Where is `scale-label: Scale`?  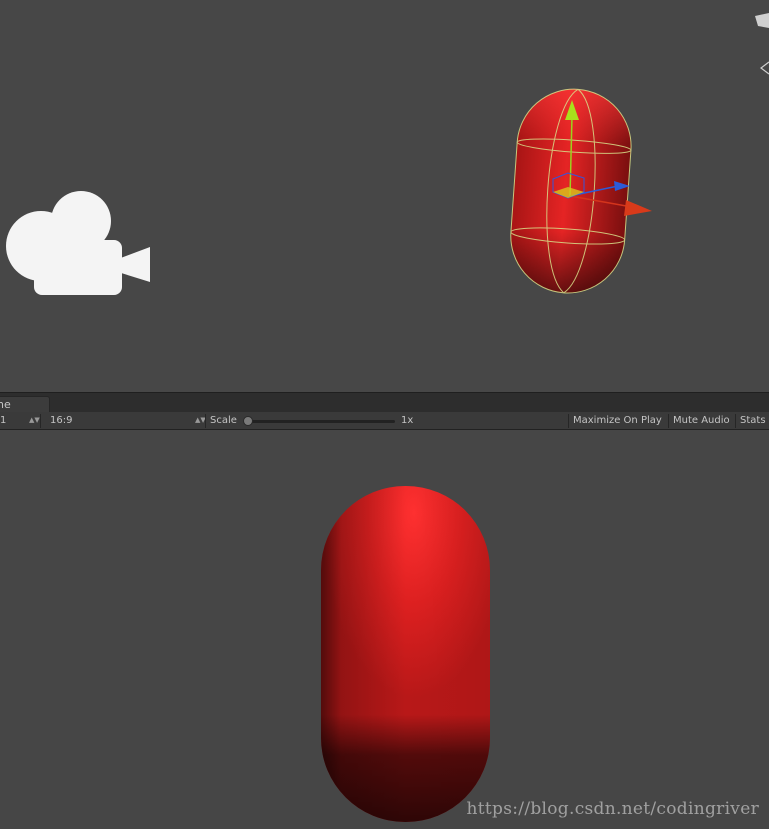
scale-label: Scale is located at coordinates (223, 420).